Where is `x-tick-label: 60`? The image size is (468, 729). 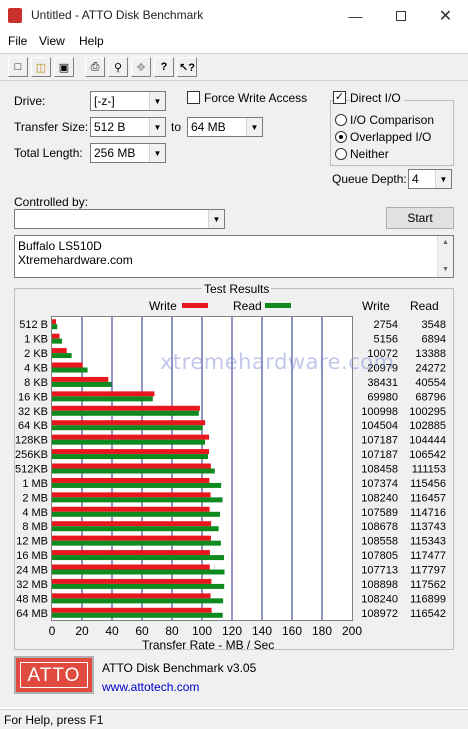
x-tick-label: 60 is located at coordinates (142, 631).